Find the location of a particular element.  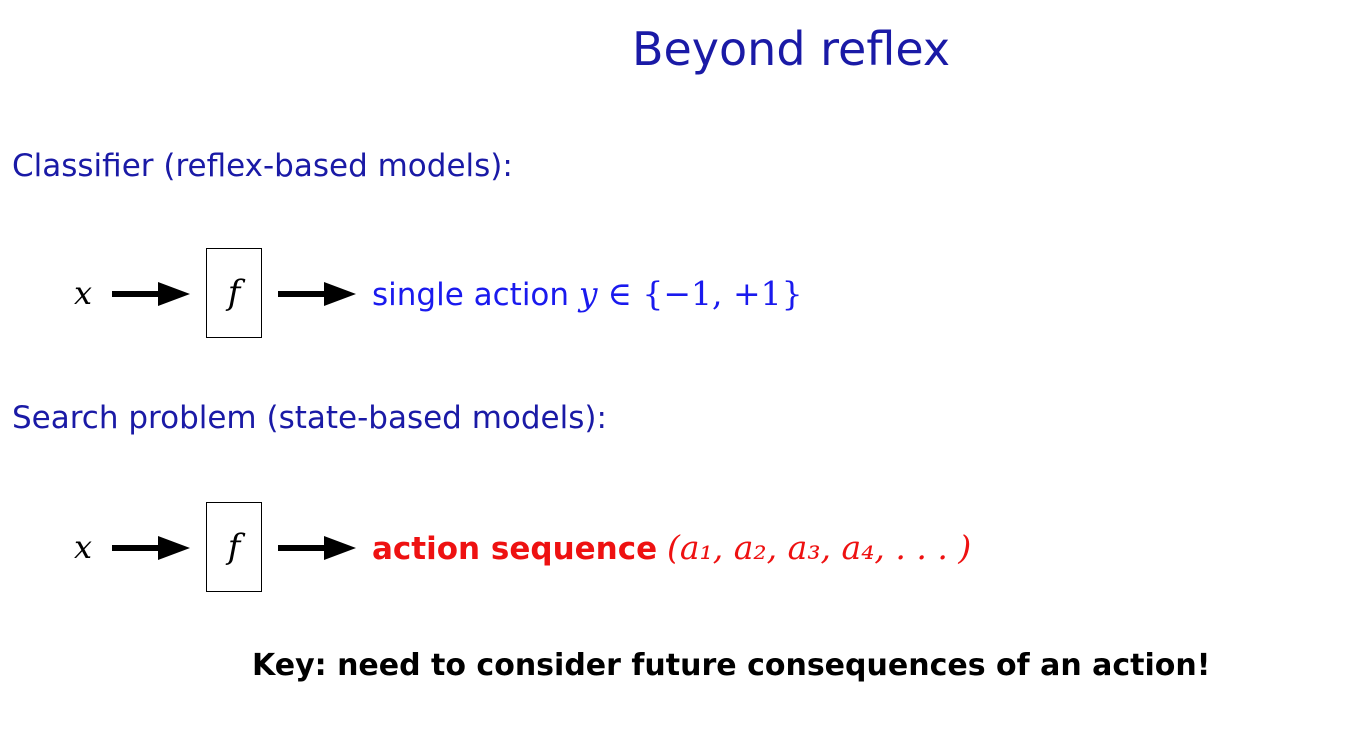

output-set: ∈ {−1, +1} is located at coordinates (705, 293).